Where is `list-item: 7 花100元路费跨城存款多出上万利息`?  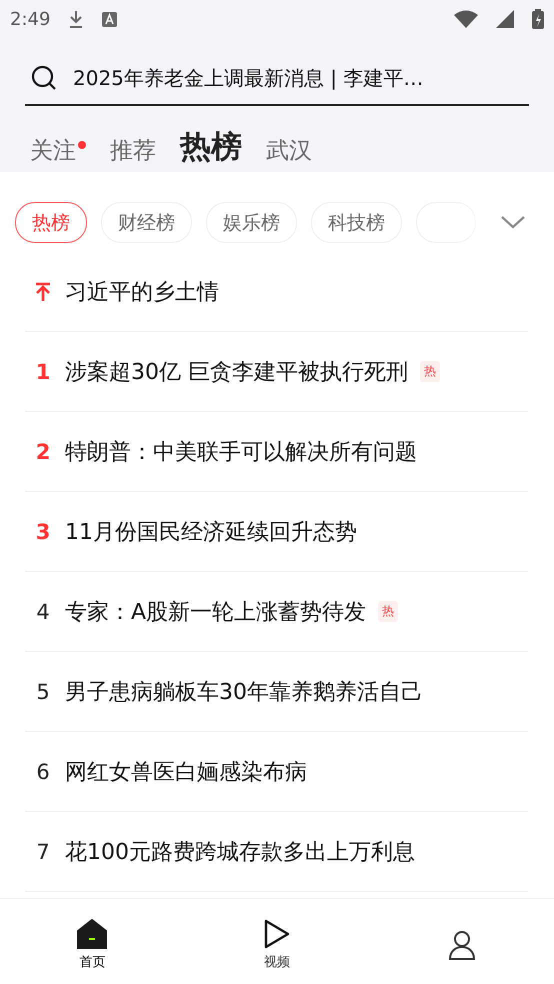 list-item: 7 花100元路费跨城存款多出上万利息 is located at coordinates (276, 852).